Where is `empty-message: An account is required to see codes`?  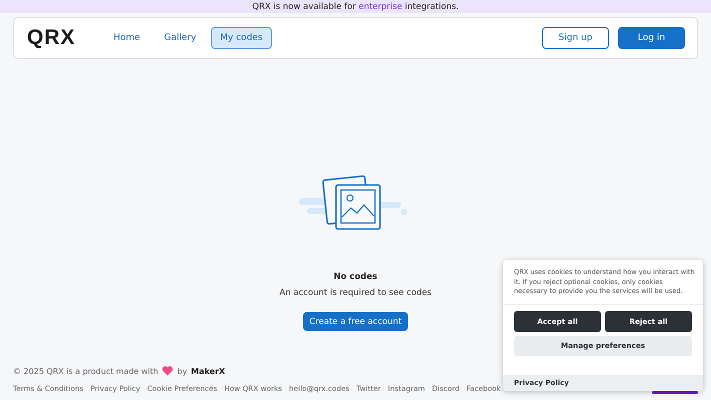 empty-message: An account is required to see codes is located at coordinates (355, 293).